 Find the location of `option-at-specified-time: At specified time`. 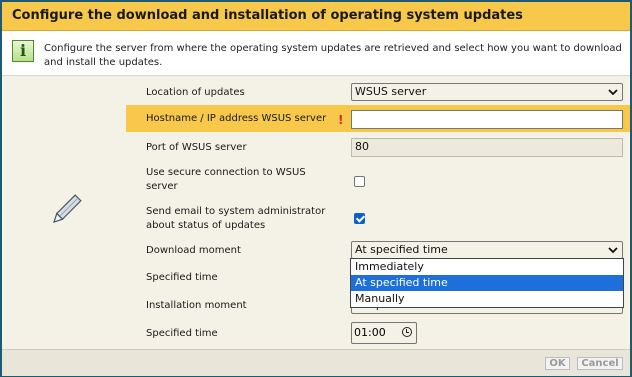

option-at-specified-time: At specified time is located at coordinates (487, 283).